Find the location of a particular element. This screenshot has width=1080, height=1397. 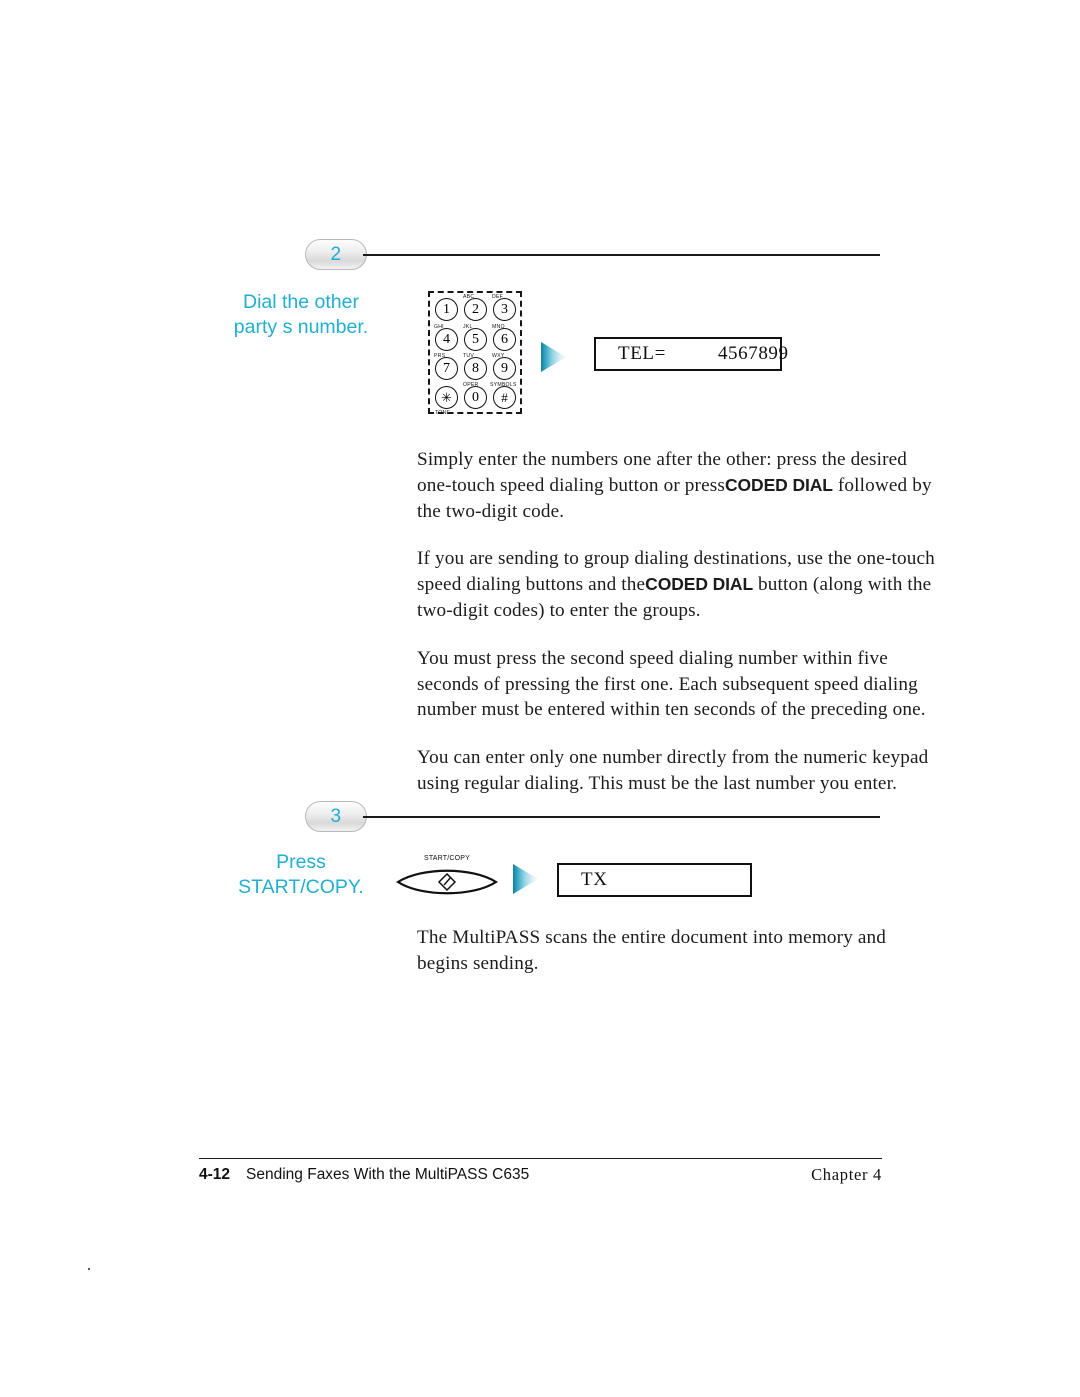

keypad-key-3: 3 is located at coordinates (504, 309).